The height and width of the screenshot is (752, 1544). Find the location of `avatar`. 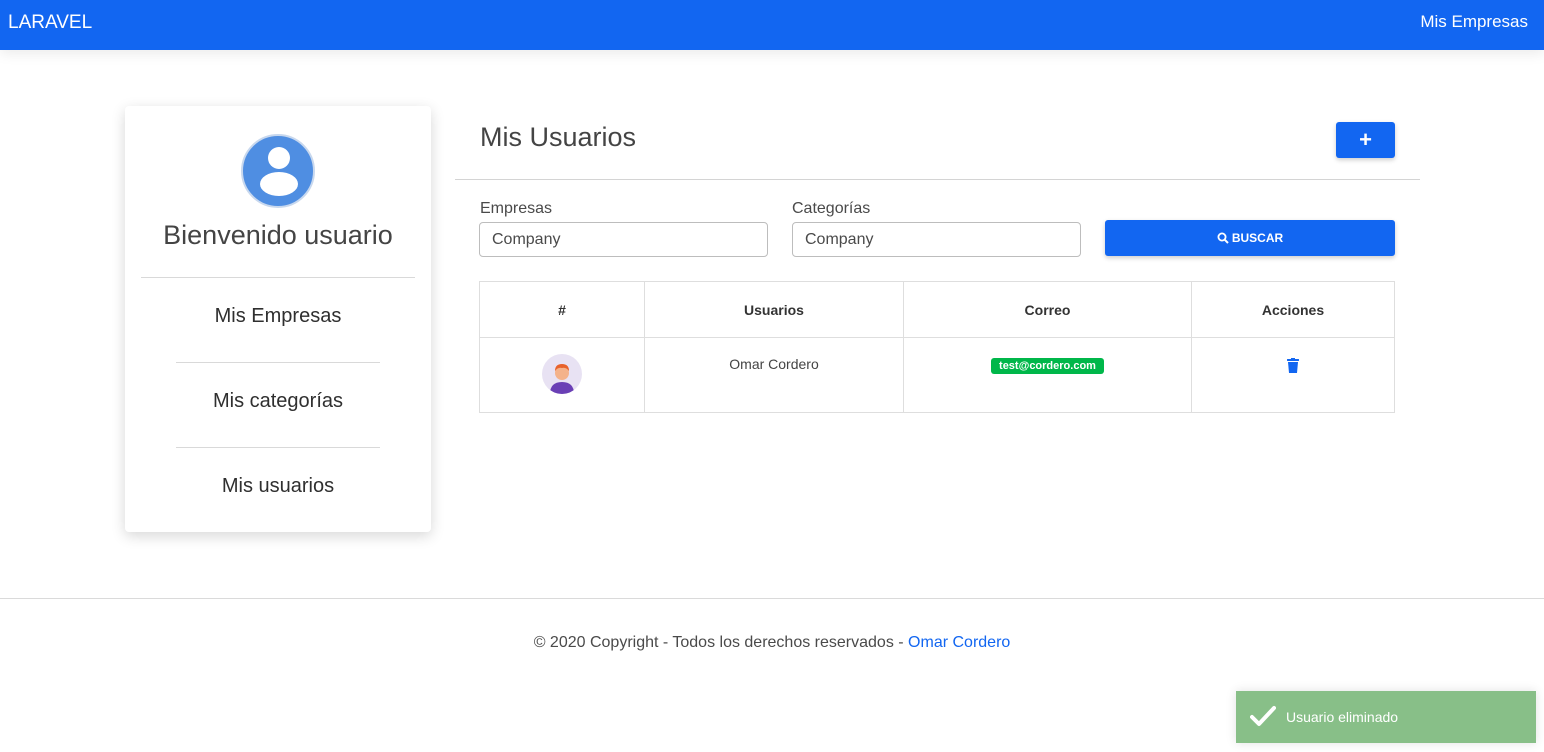

avatar is located at coordinates (562, 374).